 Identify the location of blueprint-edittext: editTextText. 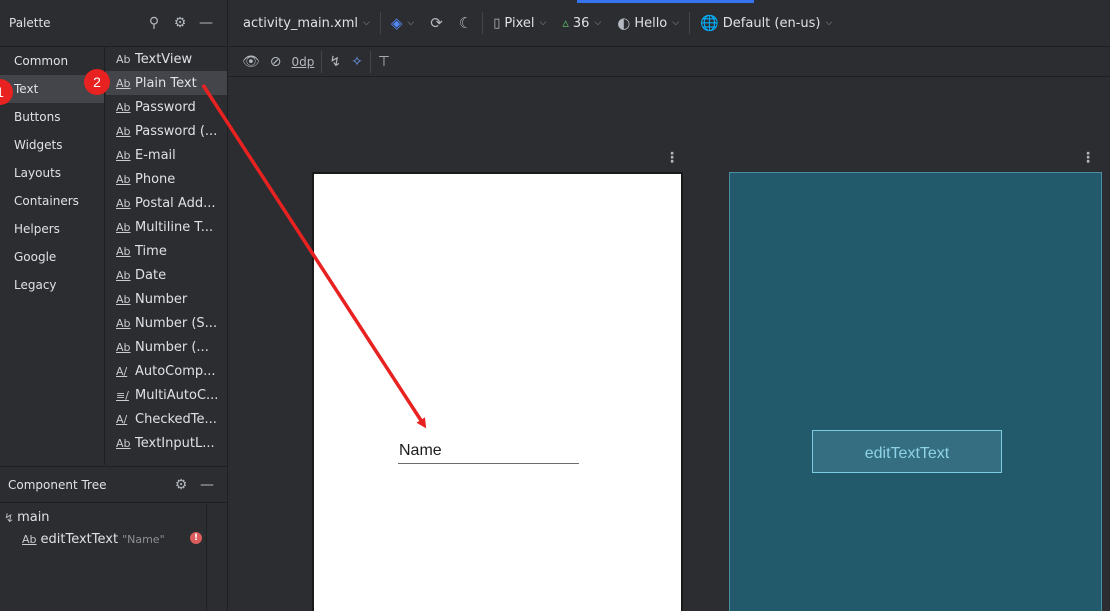
(907, 451).